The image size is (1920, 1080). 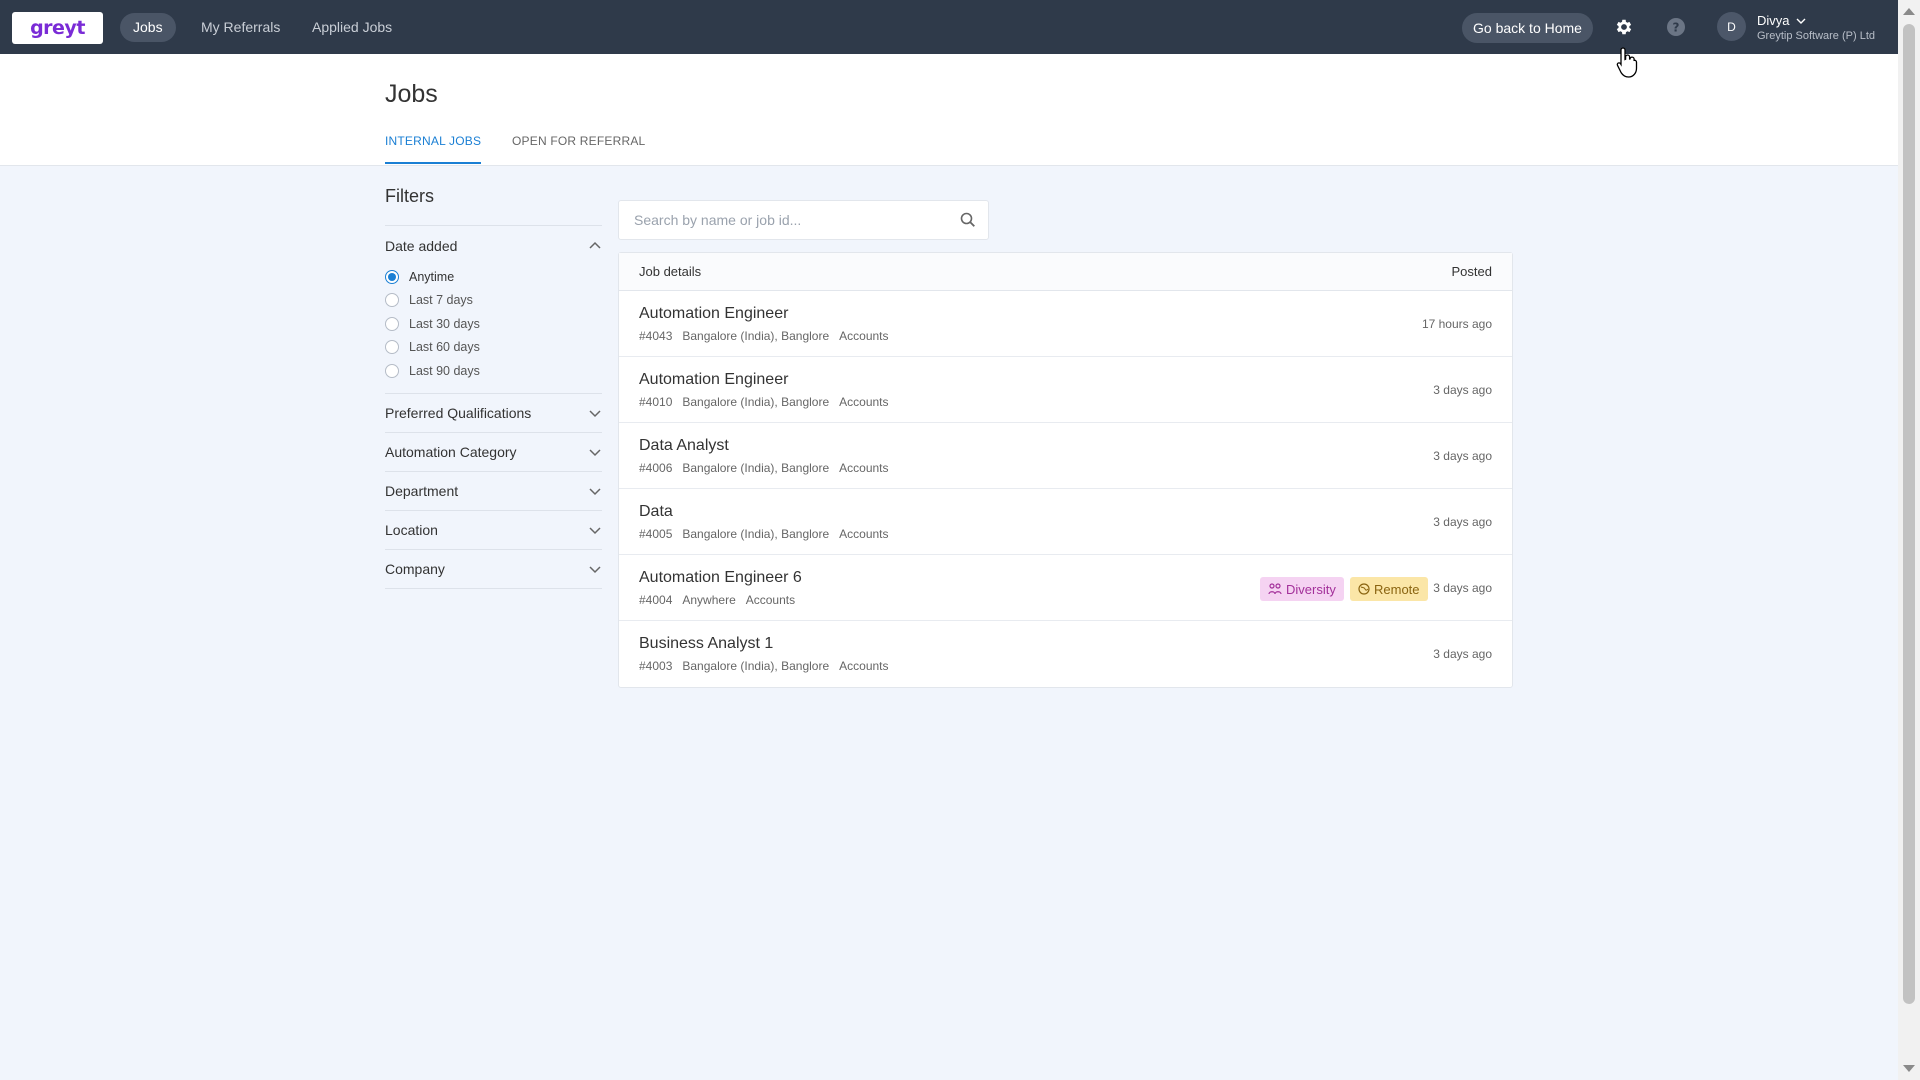 I want to click on filter-label: Department, so click(x=422, y=490).